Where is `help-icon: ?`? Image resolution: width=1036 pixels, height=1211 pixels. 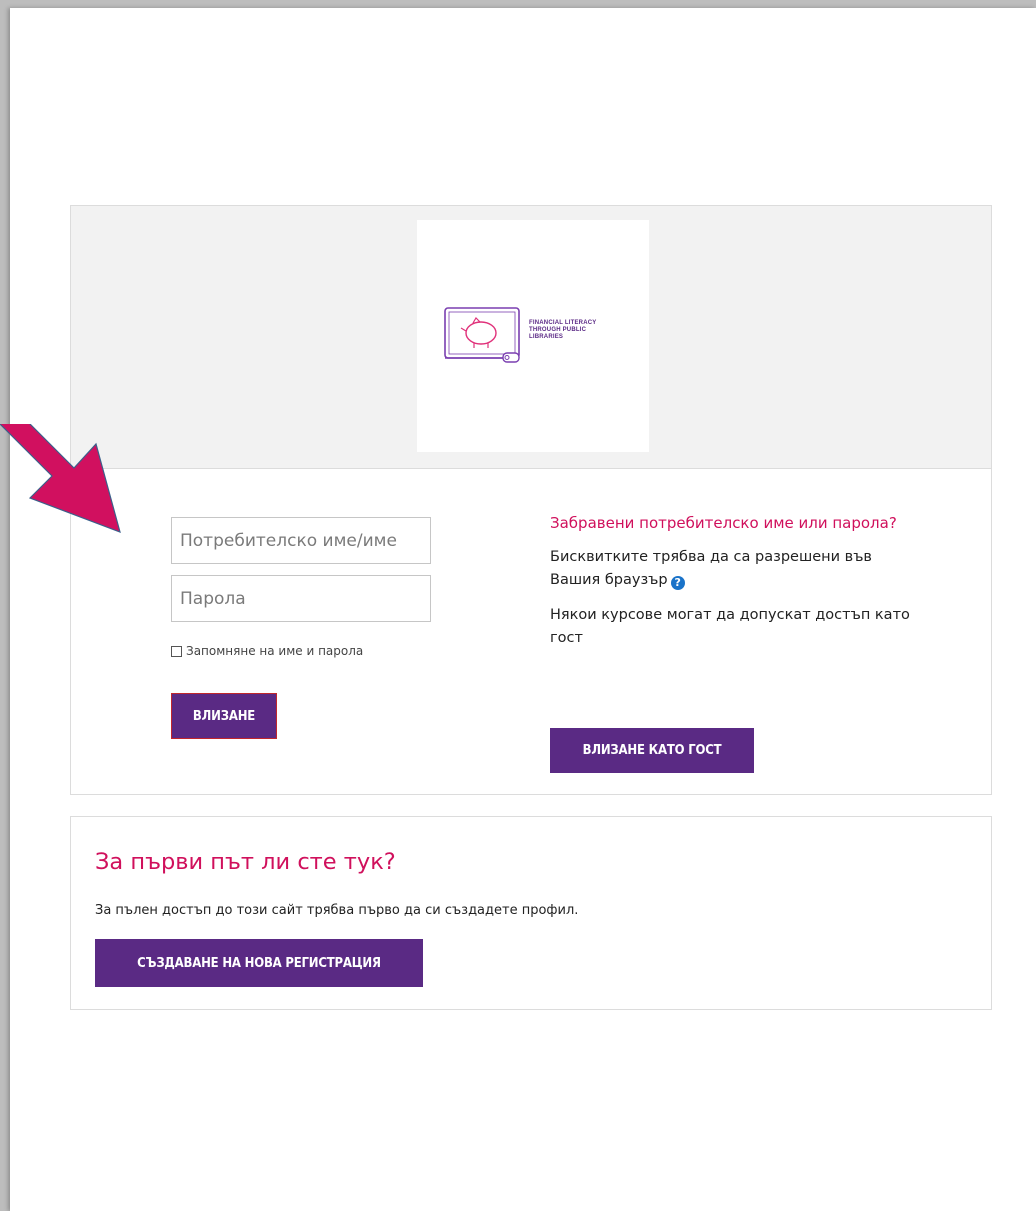
help-icon: ? is located at coordinates (677, 583).